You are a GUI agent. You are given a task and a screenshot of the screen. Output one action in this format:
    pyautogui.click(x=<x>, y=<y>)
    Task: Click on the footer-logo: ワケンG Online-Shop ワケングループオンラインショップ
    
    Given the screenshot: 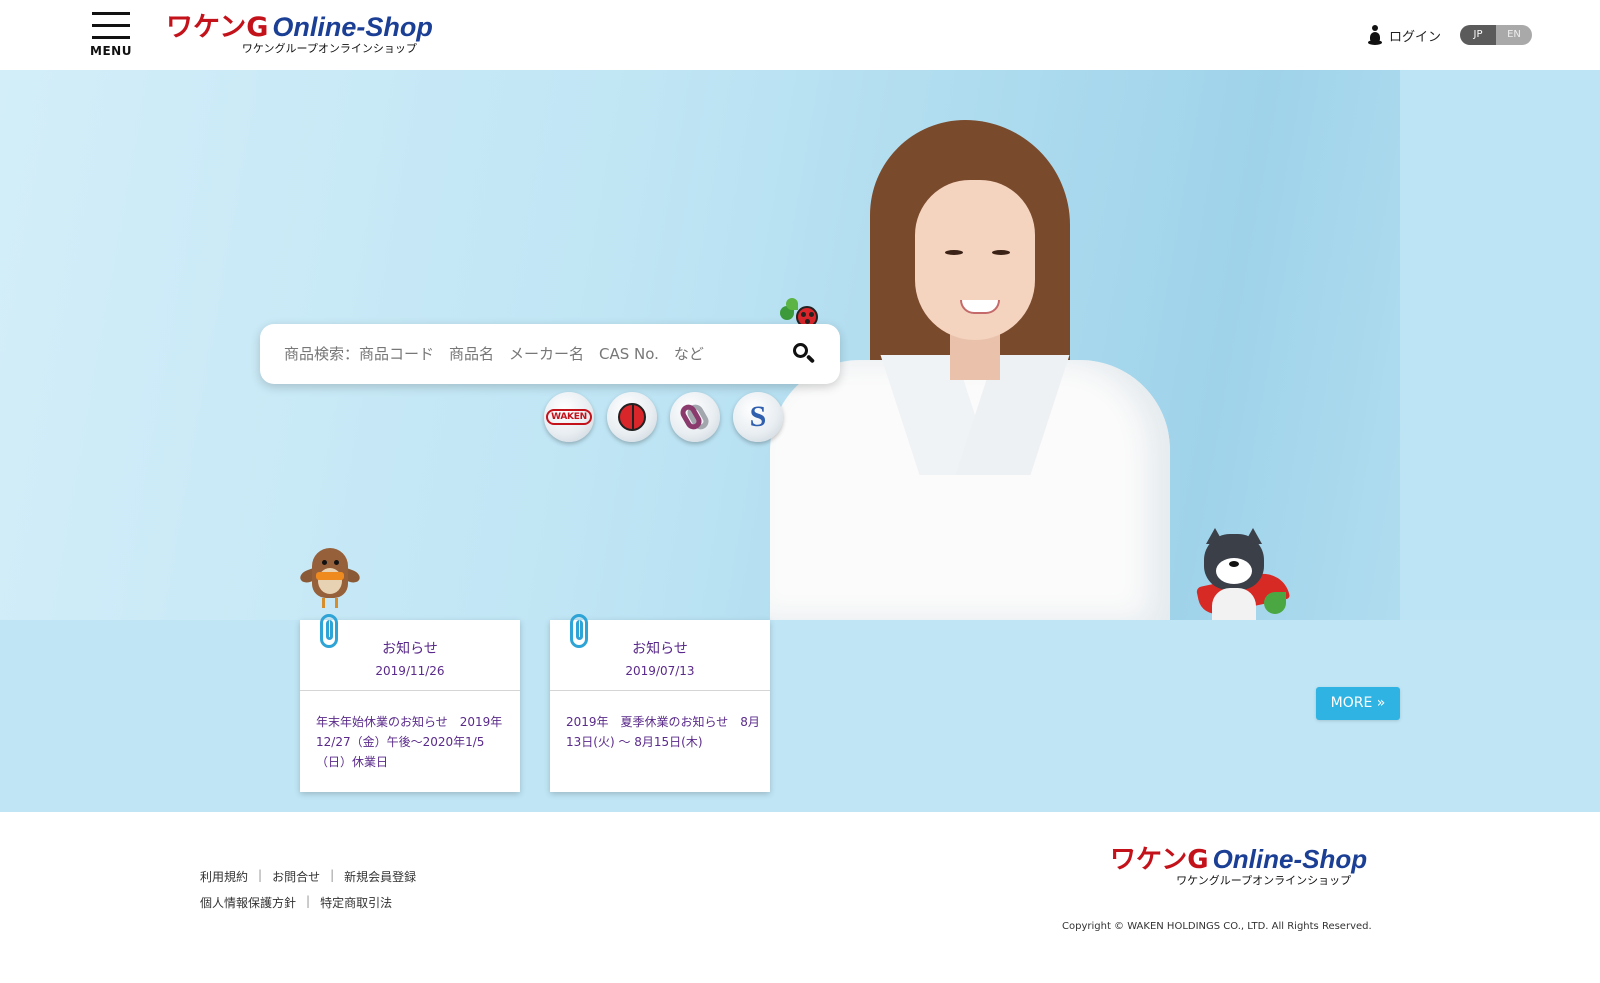 What is the action you would take?
    pyautogui.click(x=1238, y=865)
    